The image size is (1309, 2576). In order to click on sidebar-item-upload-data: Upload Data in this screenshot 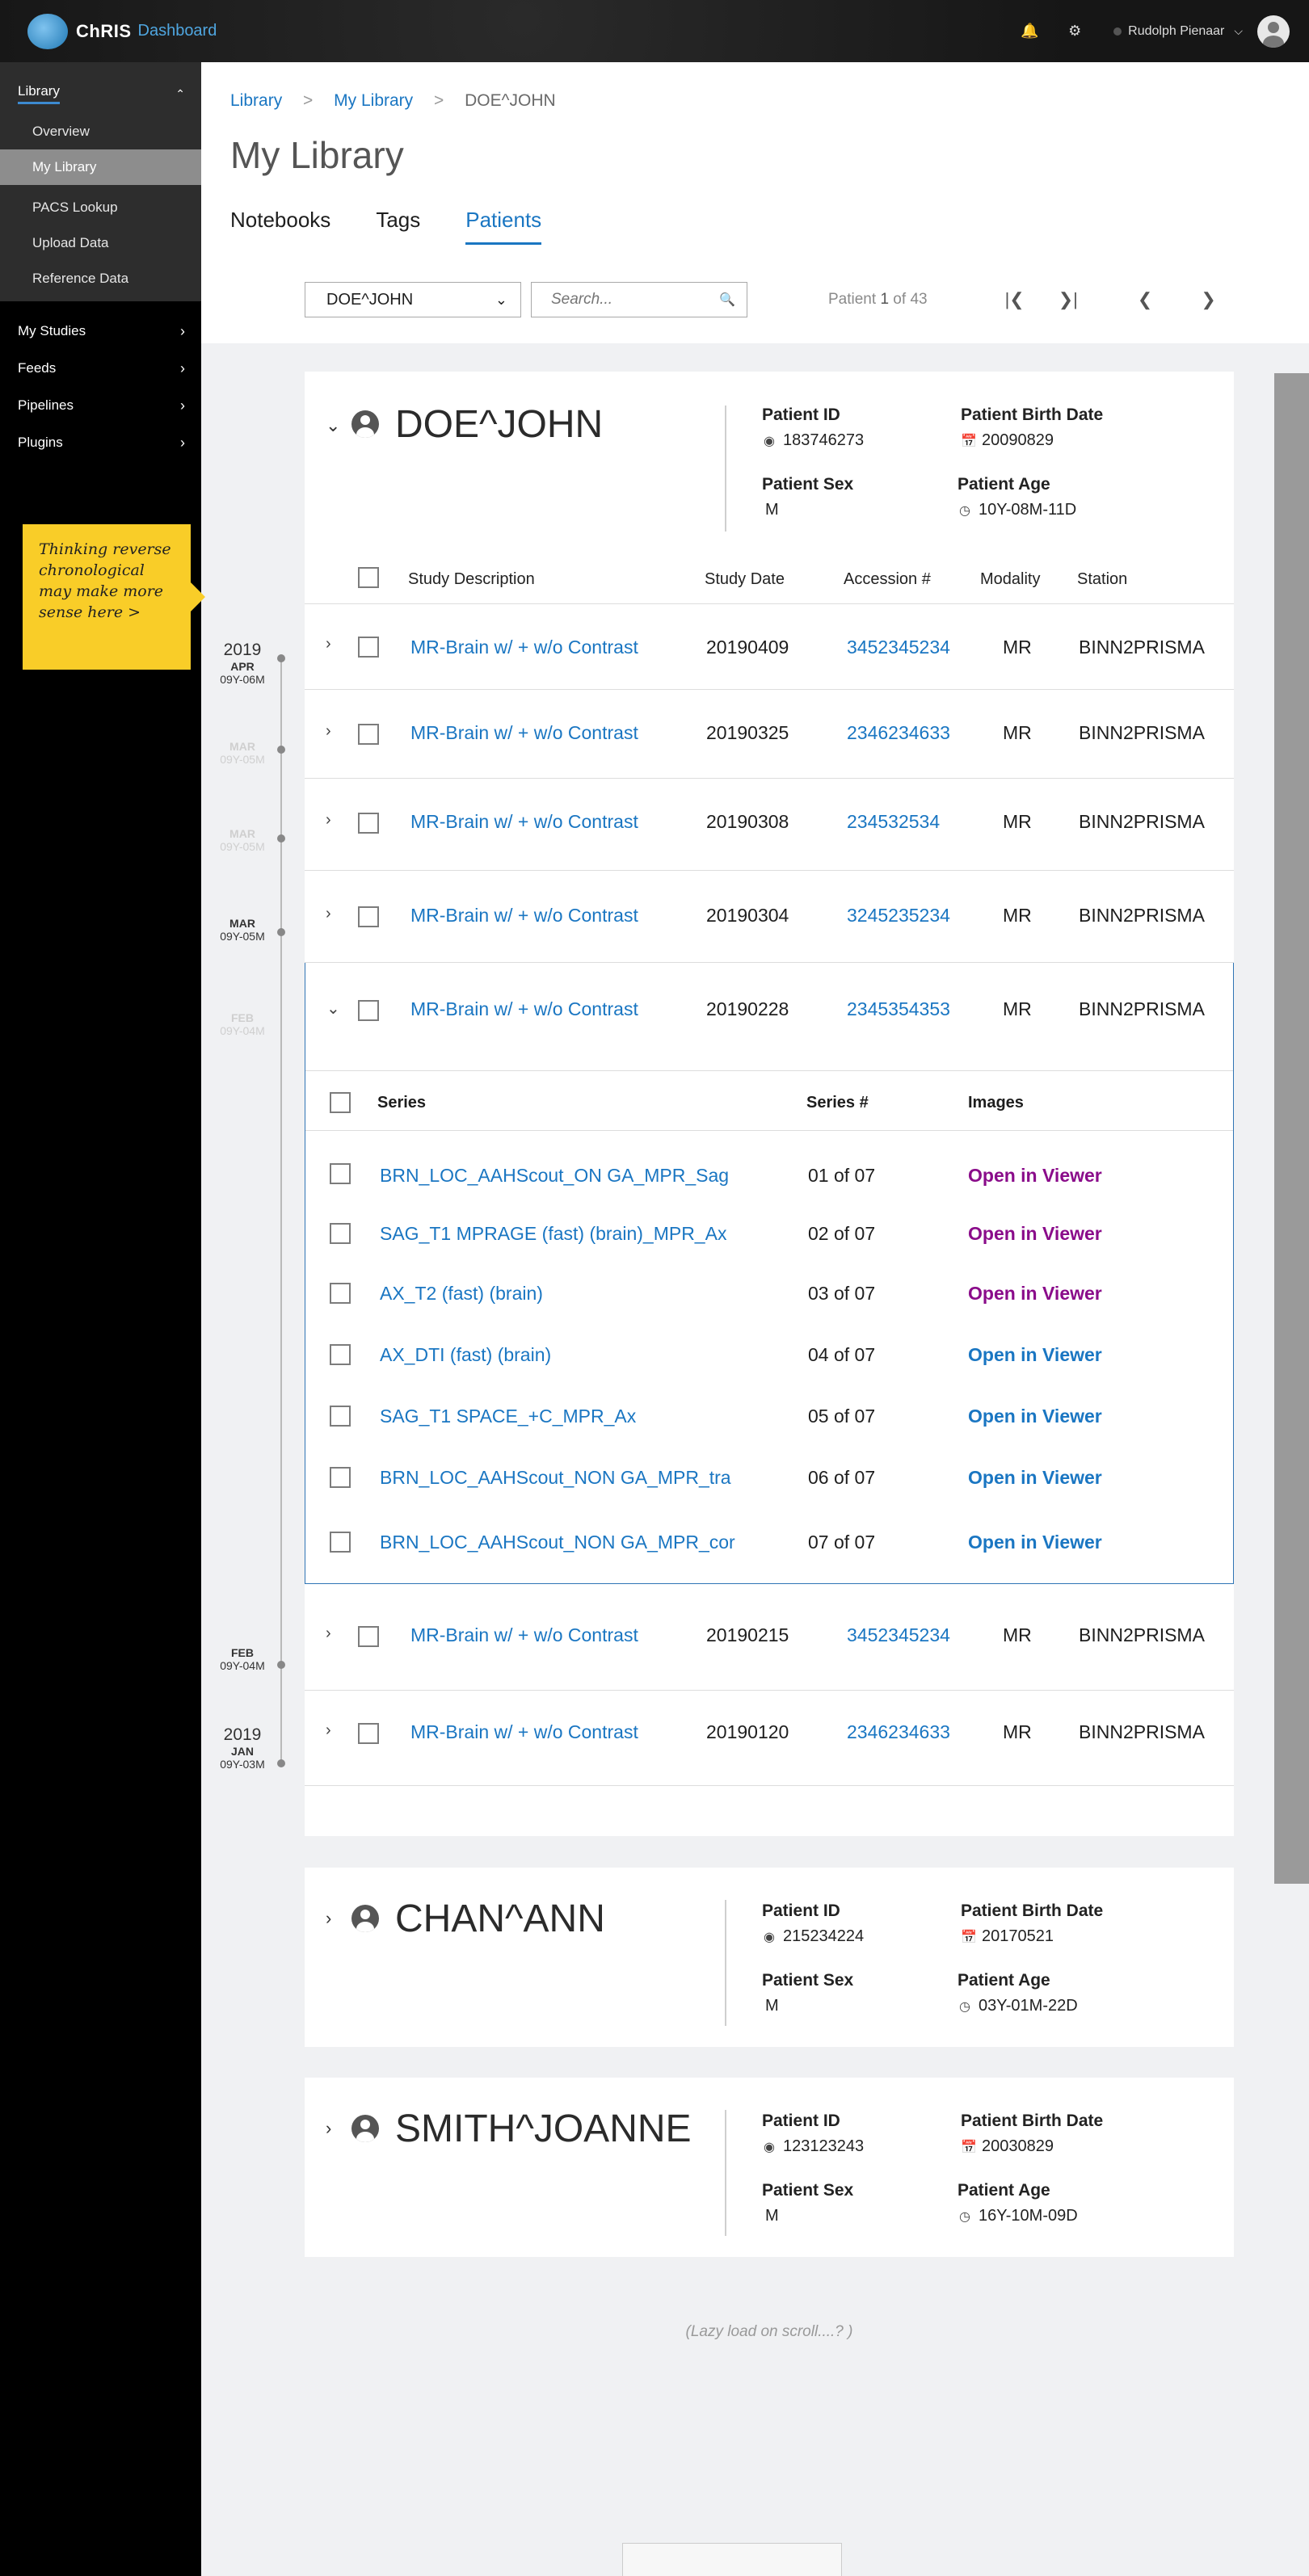, I will do `click(100, 243)`.